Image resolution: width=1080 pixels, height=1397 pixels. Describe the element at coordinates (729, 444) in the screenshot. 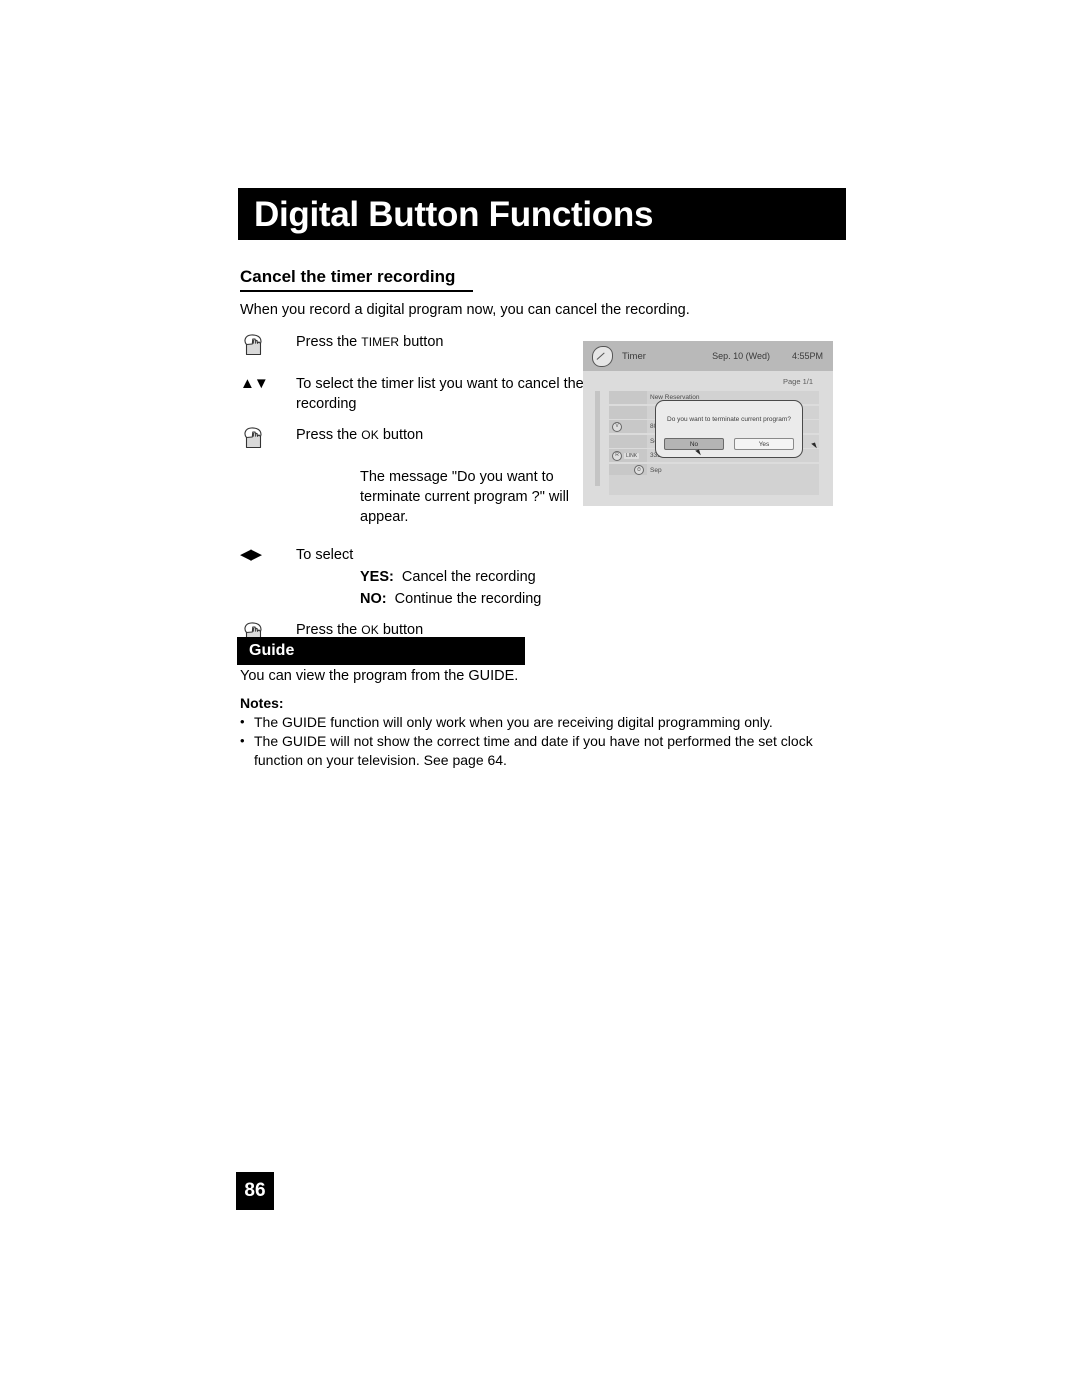

I see `dialog-buttons: No Yes` at that location.